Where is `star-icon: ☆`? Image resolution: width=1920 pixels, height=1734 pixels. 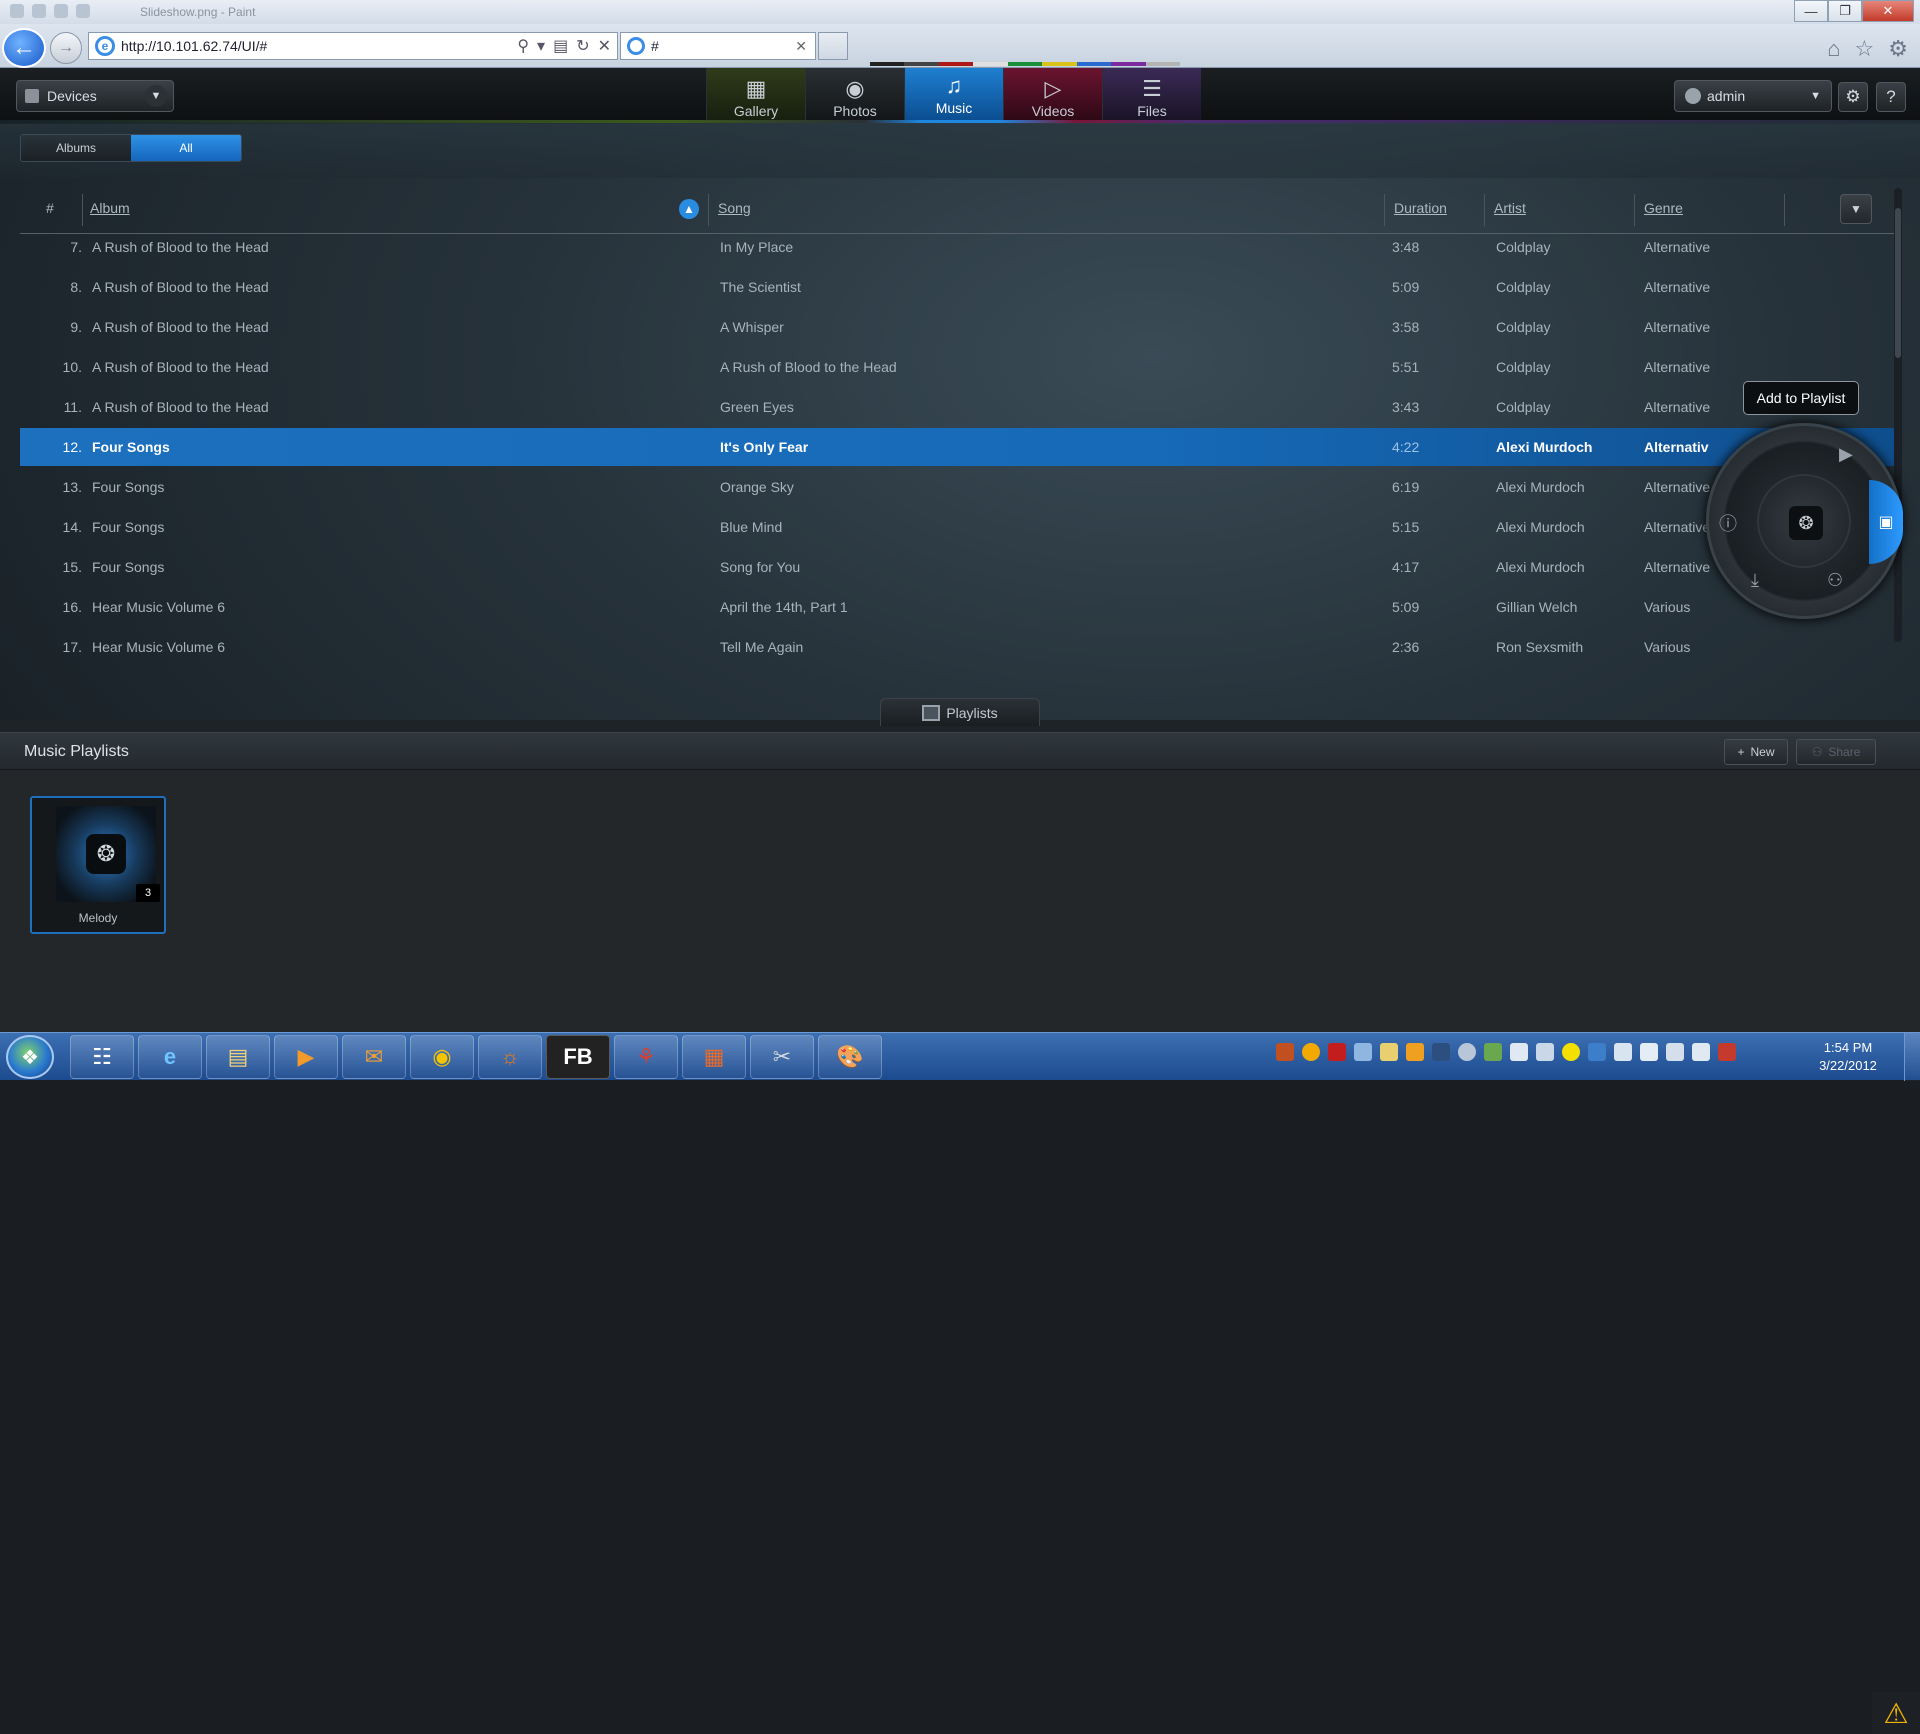 star-icon: ☆ is located at coordinates (1865, 49).